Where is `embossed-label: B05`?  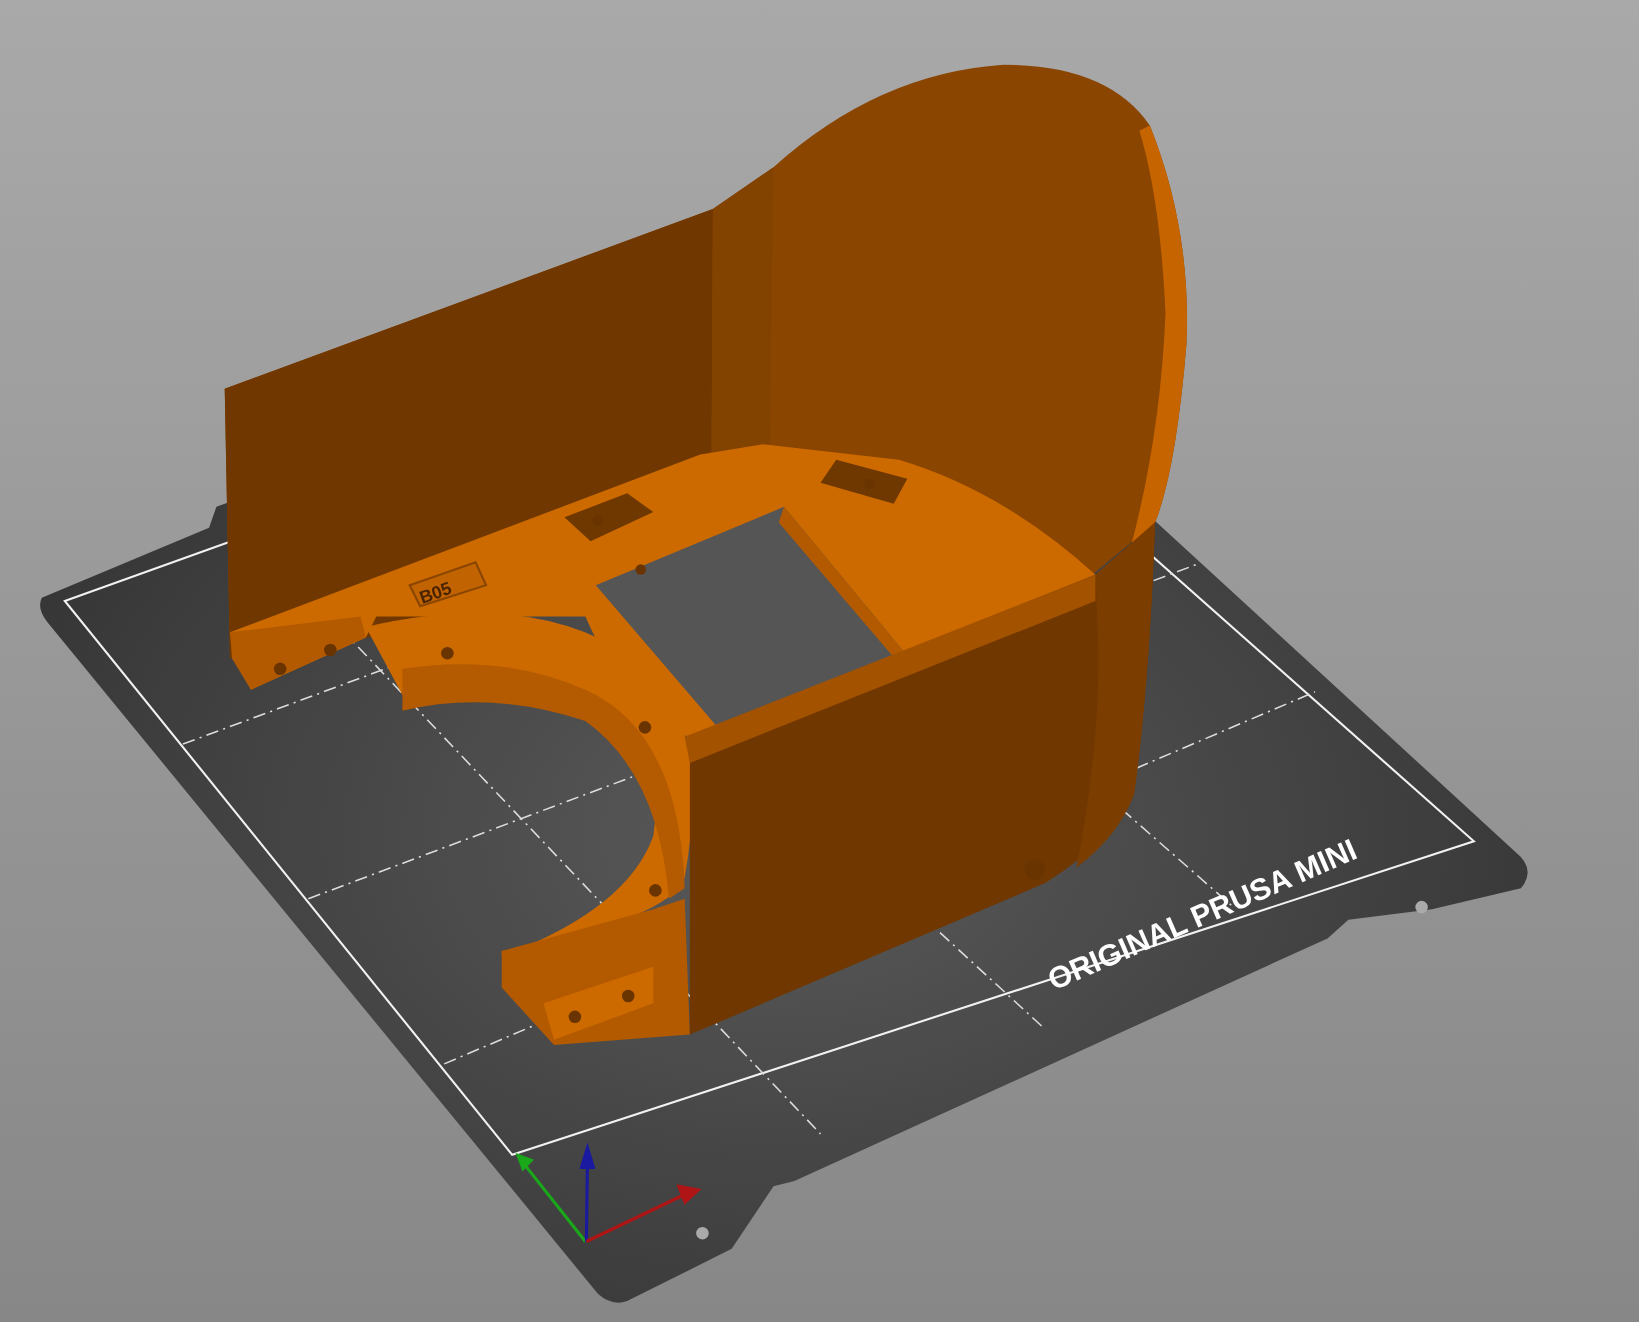 embossed-label: B05 is located at coordinates (435, 592).